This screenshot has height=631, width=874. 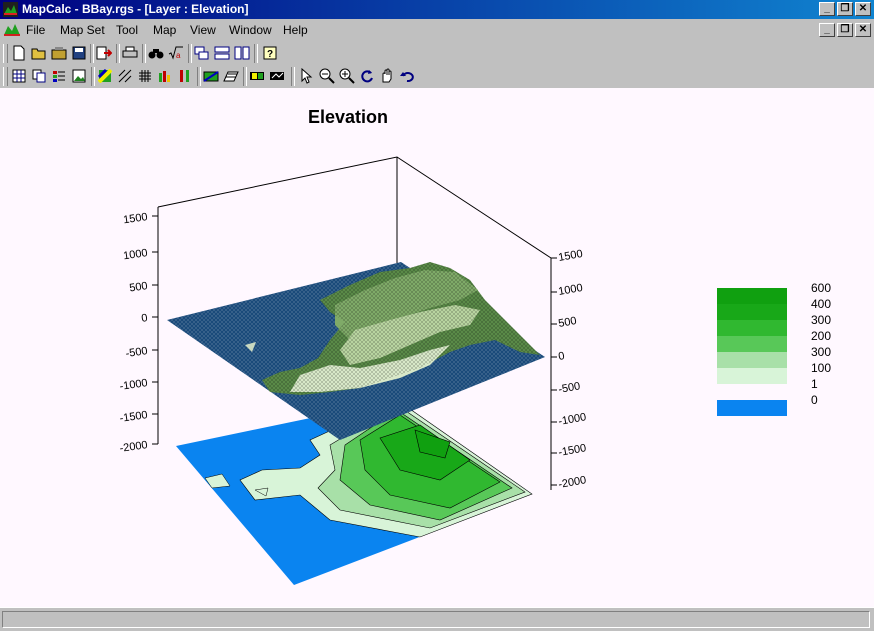 What do you see at coordinates (104, 53) in the screenshot?
I see `export-icon` at bounding box center [104, 53].